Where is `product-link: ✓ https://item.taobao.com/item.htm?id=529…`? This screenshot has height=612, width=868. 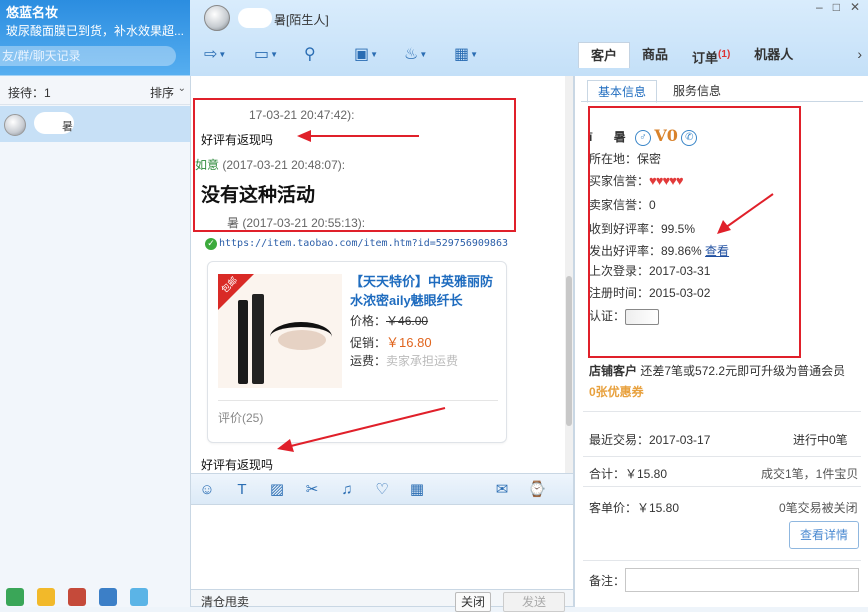 product-link: ✓ https://item.taobao.com/item.htm?id=529… is located at coordinates (356, 244).